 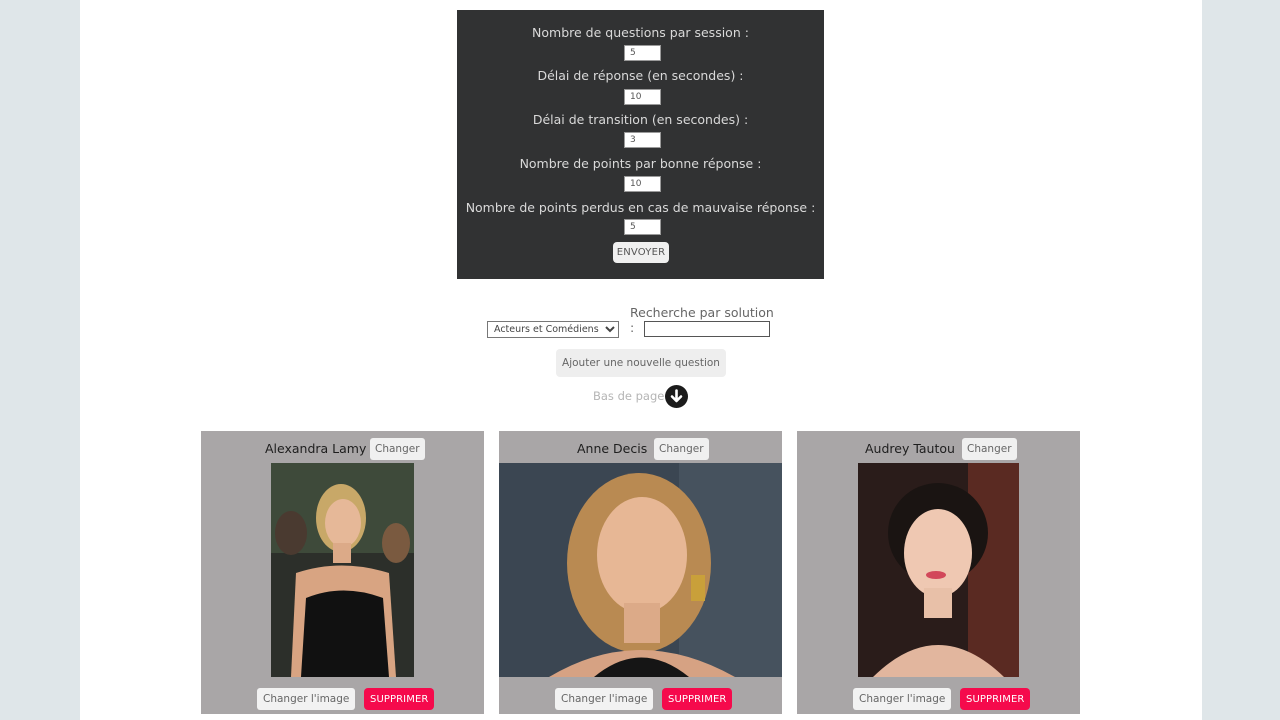 What do you see at coordinates (910, 448) in the screenshot?
I see `card-name: Audrey Tautou` at bounding box center [910, 448].